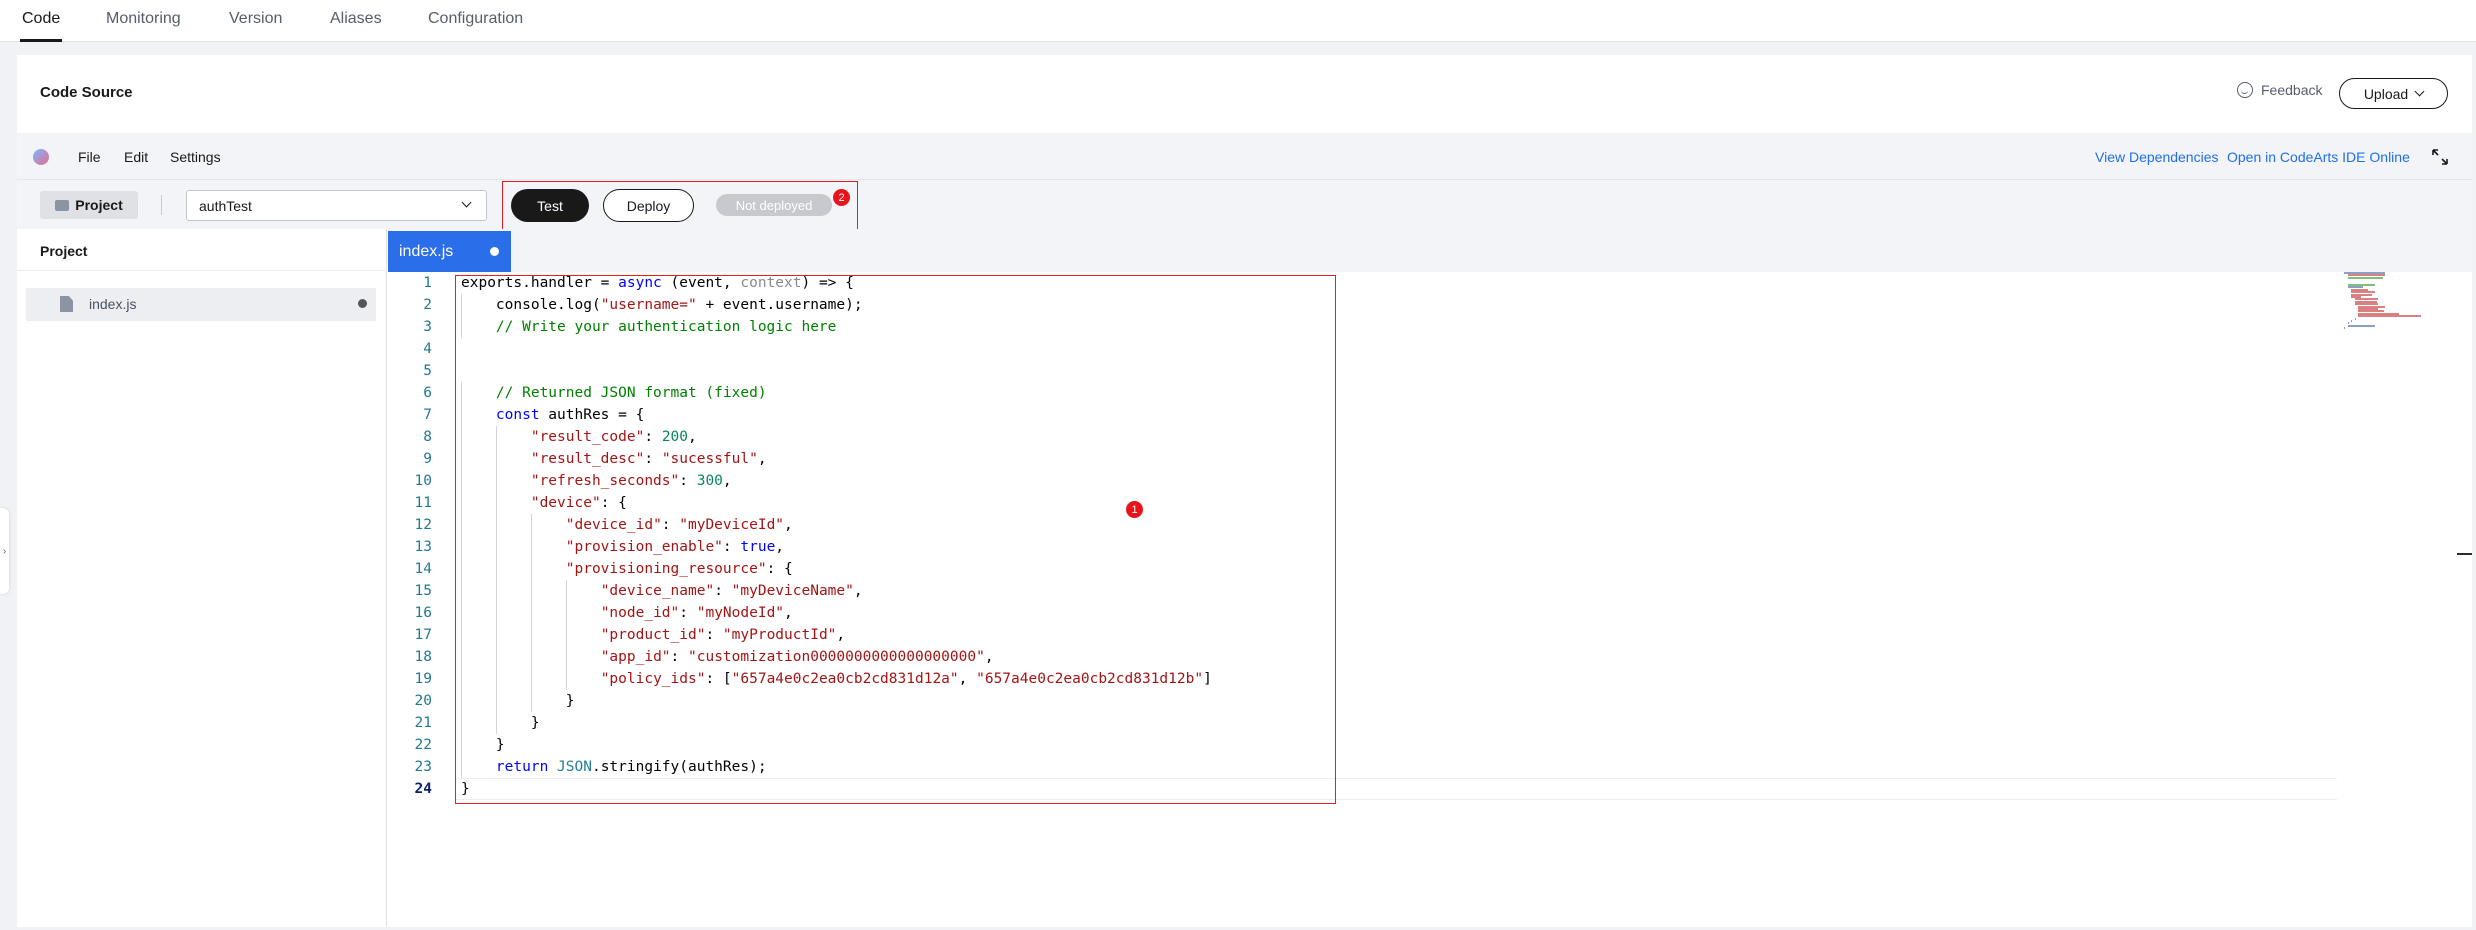 This screenshot has width=2476, height=930. I want to click on view-dependencies-link: View Dependencies, so click(2157, 157).